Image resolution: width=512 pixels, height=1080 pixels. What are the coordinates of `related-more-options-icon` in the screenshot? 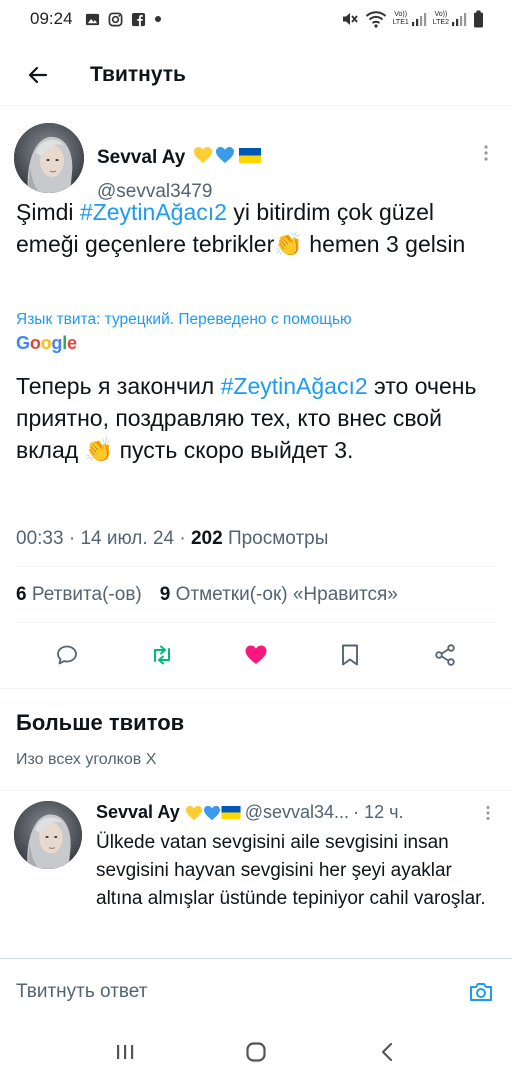 It's located at (488, 813).